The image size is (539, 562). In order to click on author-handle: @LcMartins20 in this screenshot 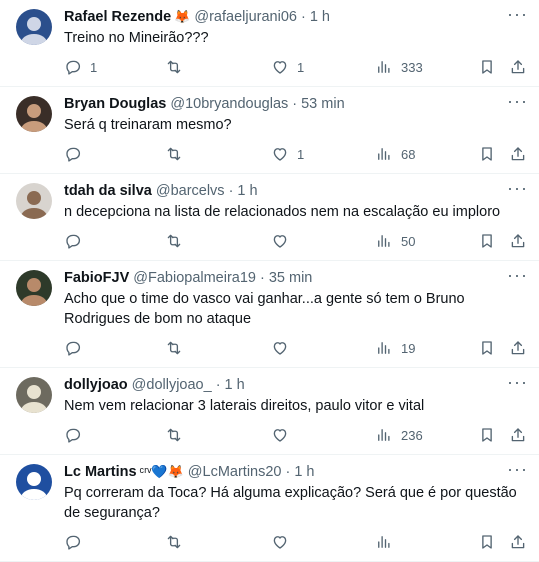, I will do `click(235, 472)`.